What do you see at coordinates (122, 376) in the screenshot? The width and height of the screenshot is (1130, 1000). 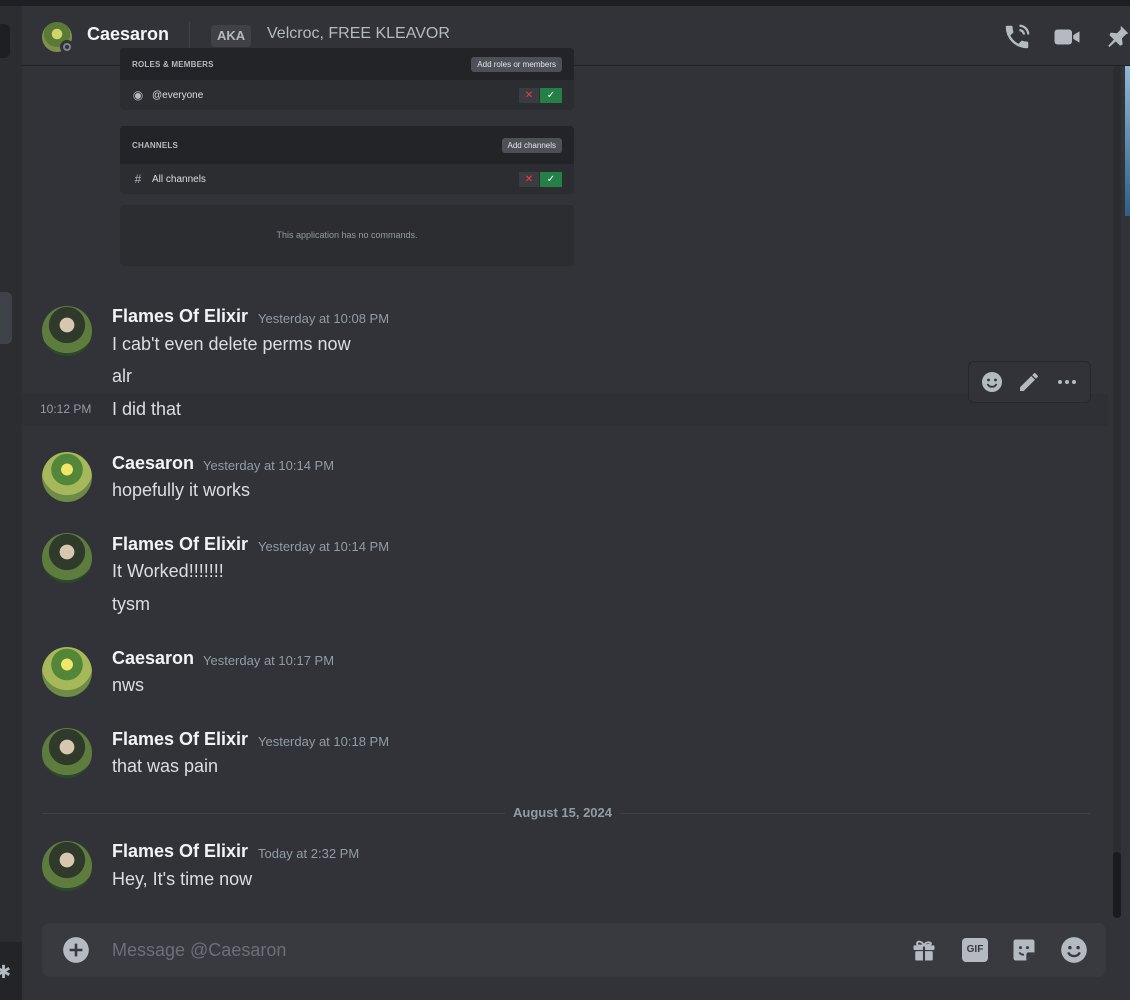 I see `message-text: alr` at bounding box center [122, 376].